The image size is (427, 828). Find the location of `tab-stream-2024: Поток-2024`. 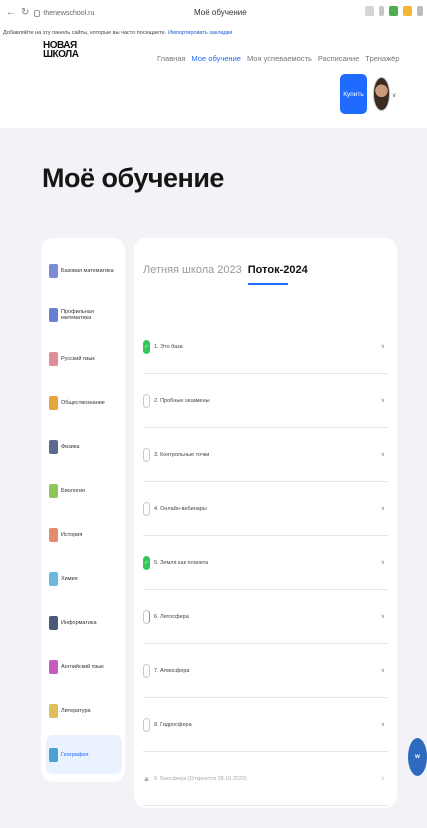

tab-stream-2024: Поток-2024 is located at coordinates (277, 274).